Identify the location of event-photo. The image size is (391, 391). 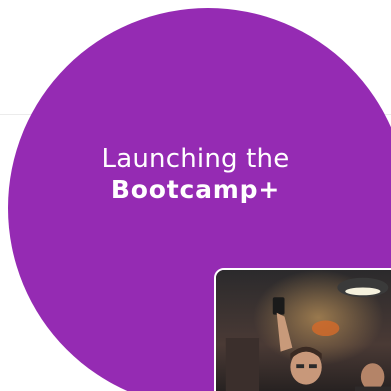
(302, 329).